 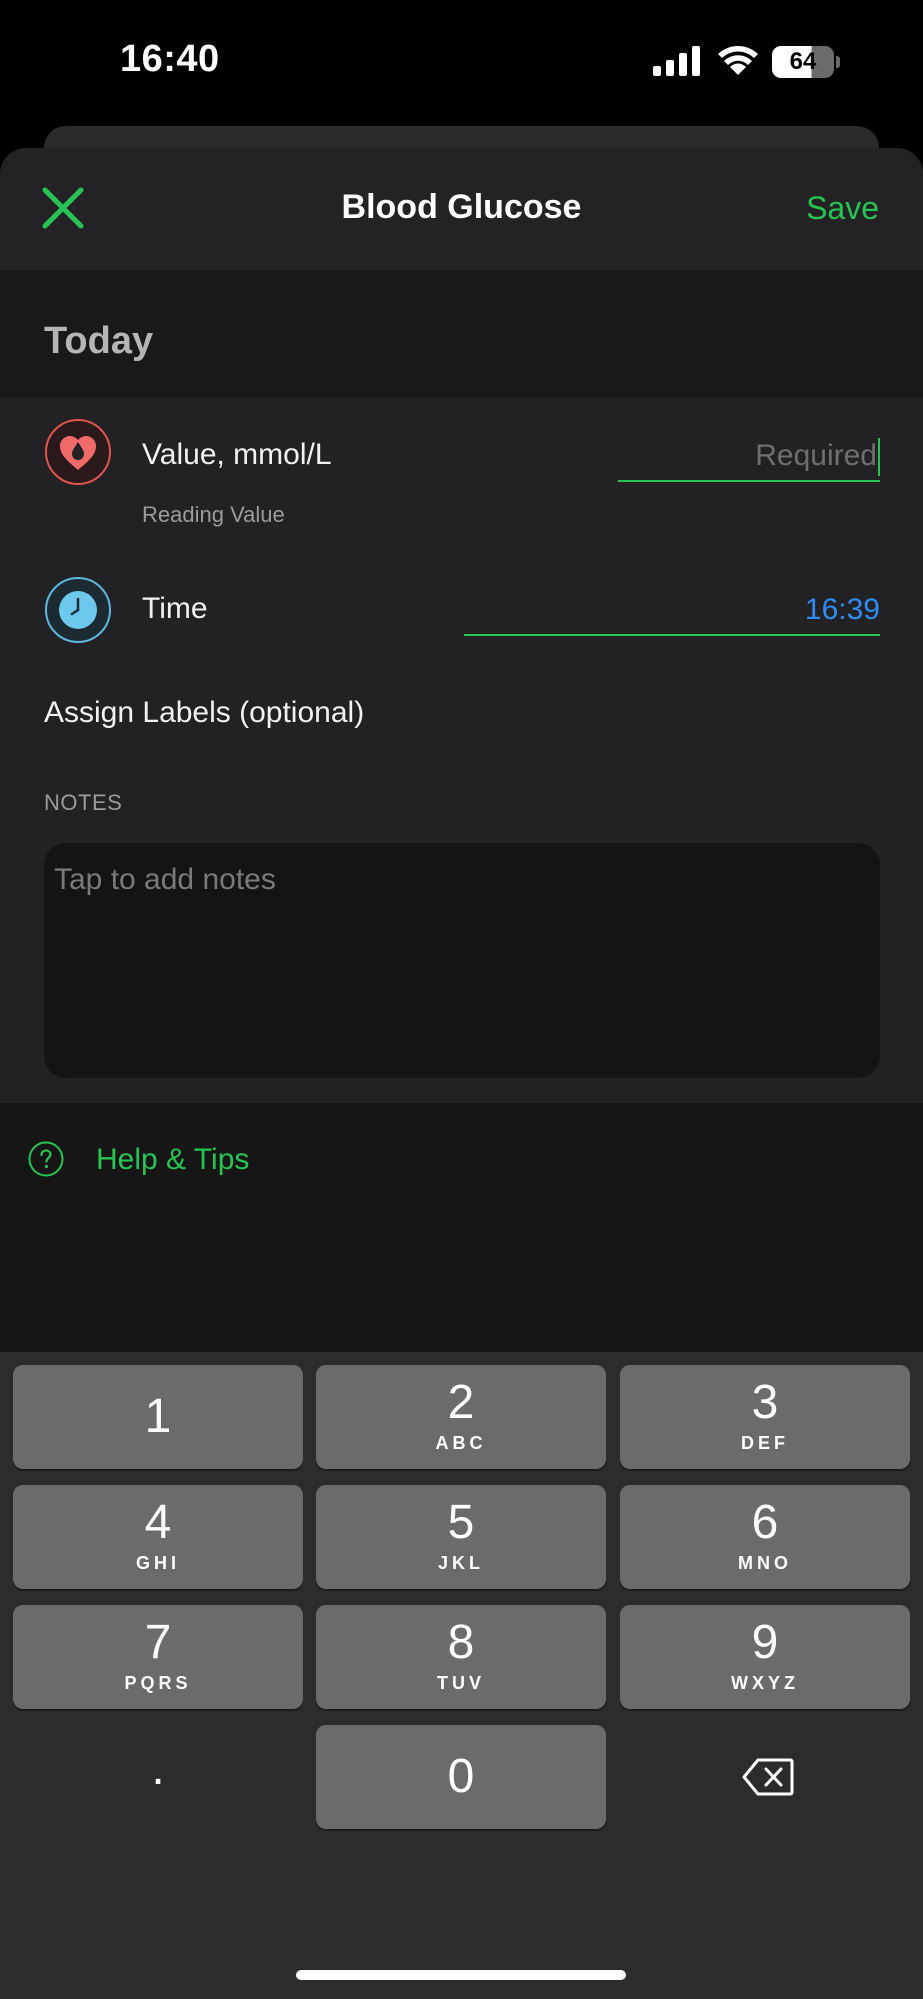 What do you see at coordinates (204, 713) in the screenshot?
I see `assign-labels-button: Assign Labels (optional)` at bounding box center [204, 713].